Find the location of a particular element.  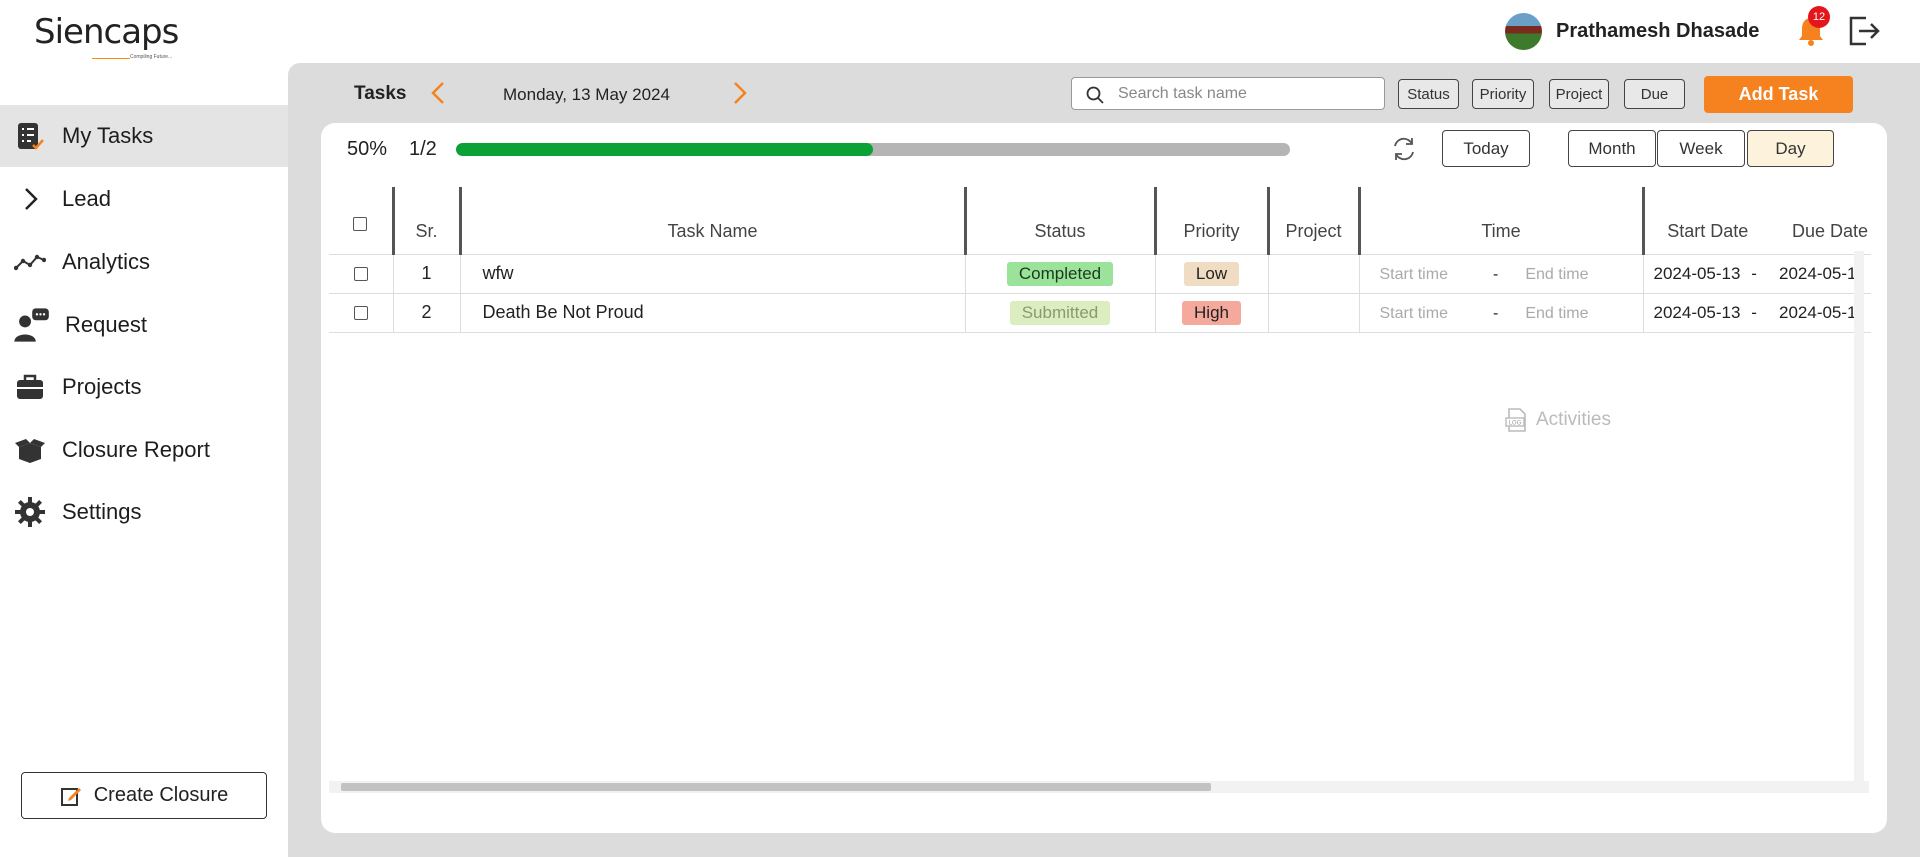

horizontal-scrollbar is located at coordinates (1099, 787).